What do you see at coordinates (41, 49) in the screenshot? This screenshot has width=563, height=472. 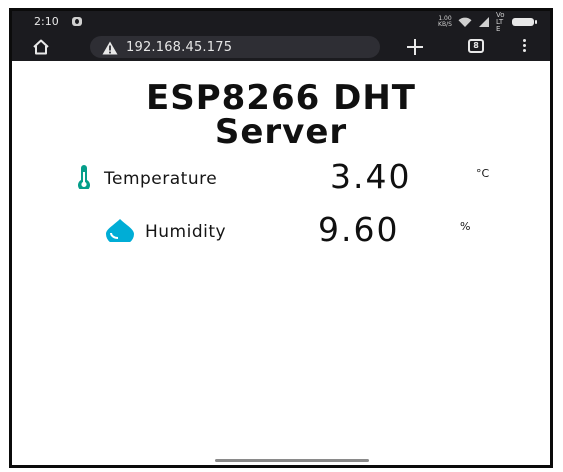 I see `home-icon` at bounding box center [41, 49].